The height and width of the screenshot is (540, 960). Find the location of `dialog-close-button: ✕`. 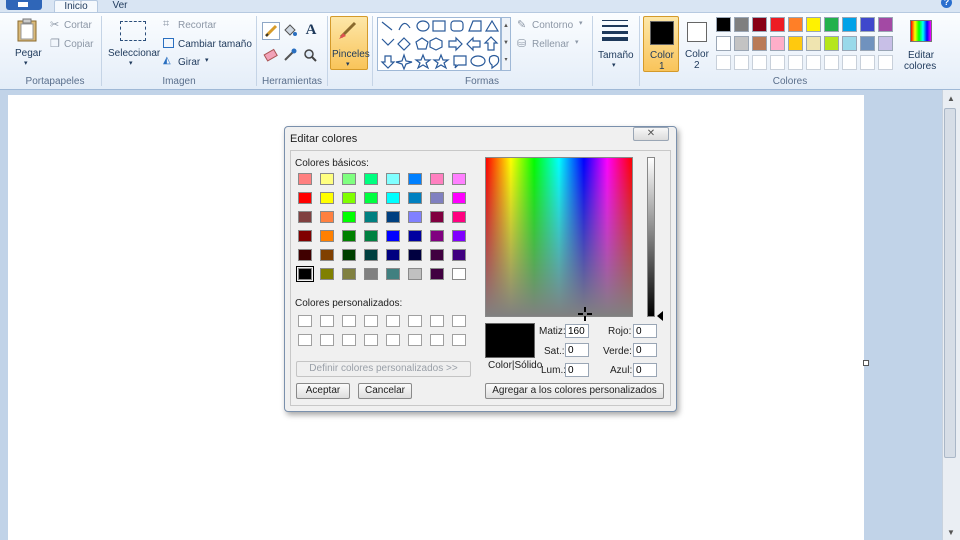

dialog-close-button: ✕ is located at coordinates (651, 134).